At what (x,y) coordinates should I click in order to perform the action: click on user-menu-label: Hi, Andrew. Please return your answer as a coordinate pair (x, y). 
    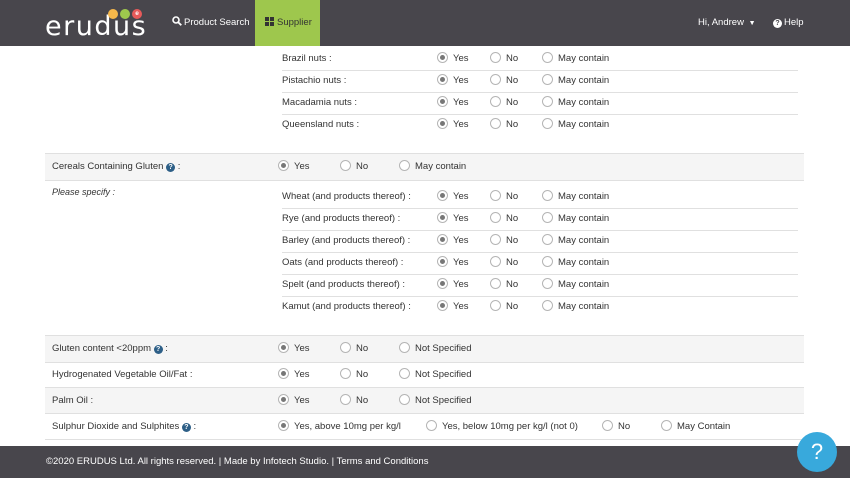
    Looking at the image, I should click on (721, 22).